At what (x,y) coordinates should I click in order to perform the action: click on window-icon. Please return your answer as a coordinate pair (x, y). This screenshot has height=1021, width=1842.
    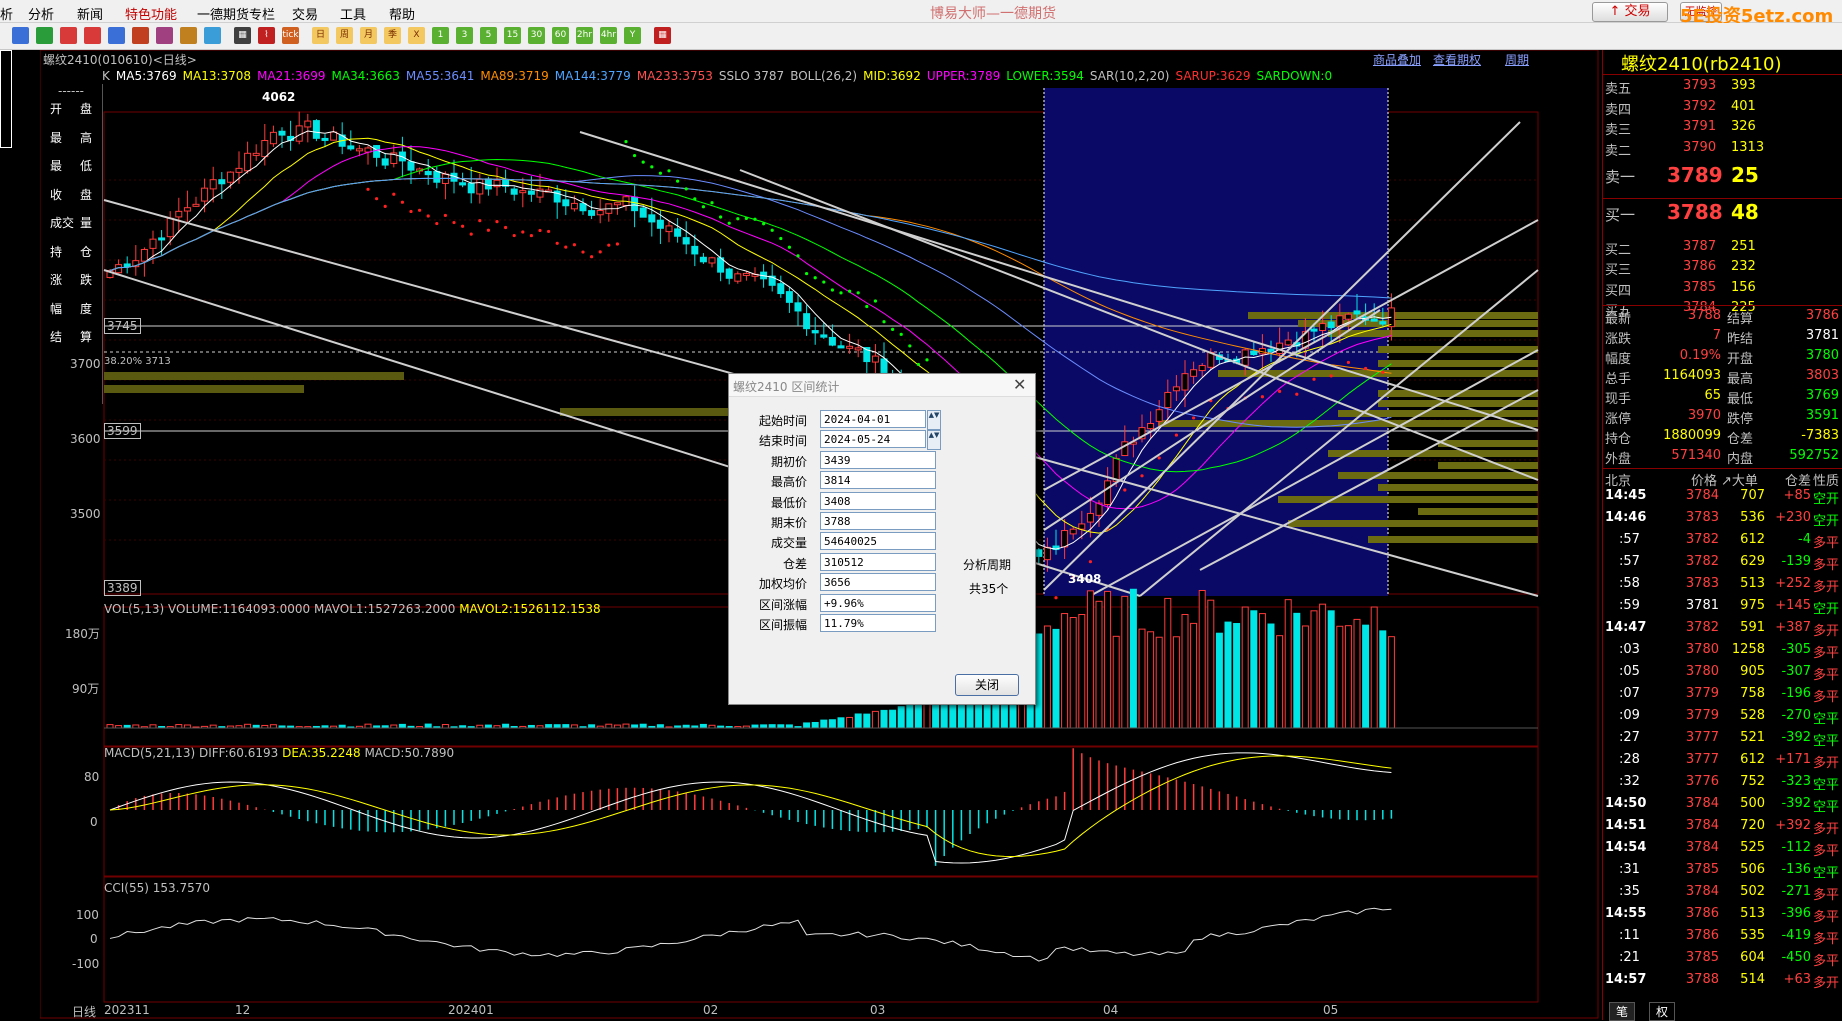
    Looking at the image, I should click on (20, 35).